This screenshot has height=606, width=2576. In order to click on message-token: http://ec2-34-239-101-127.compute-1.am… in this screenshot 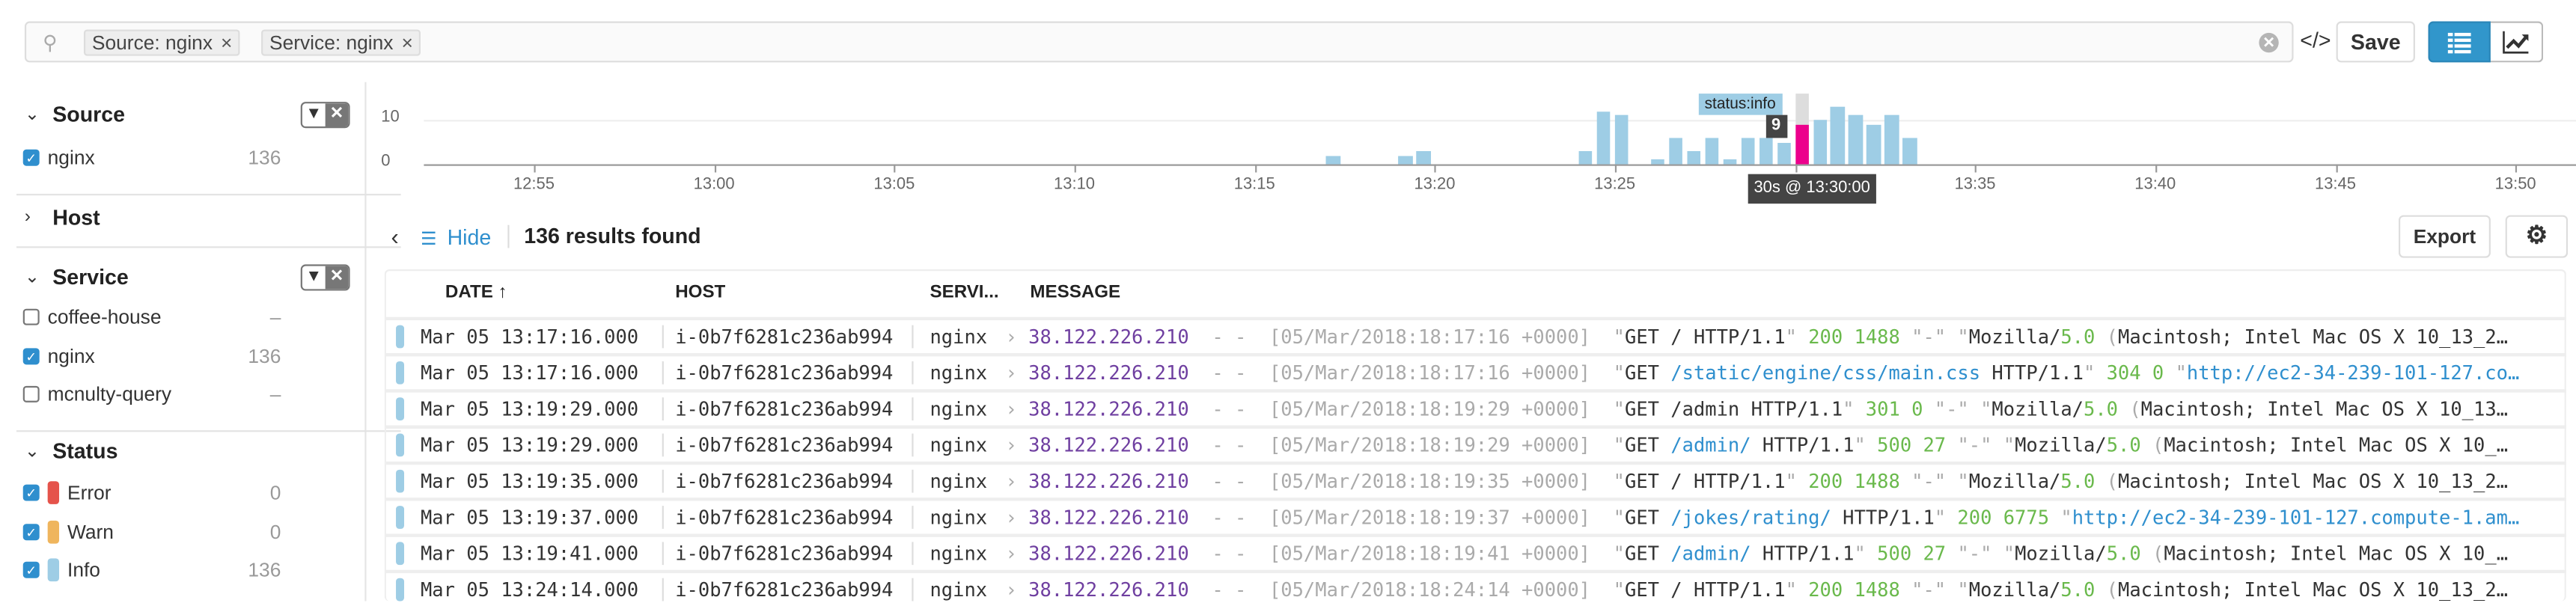, I will do `click(2296, 517)`.